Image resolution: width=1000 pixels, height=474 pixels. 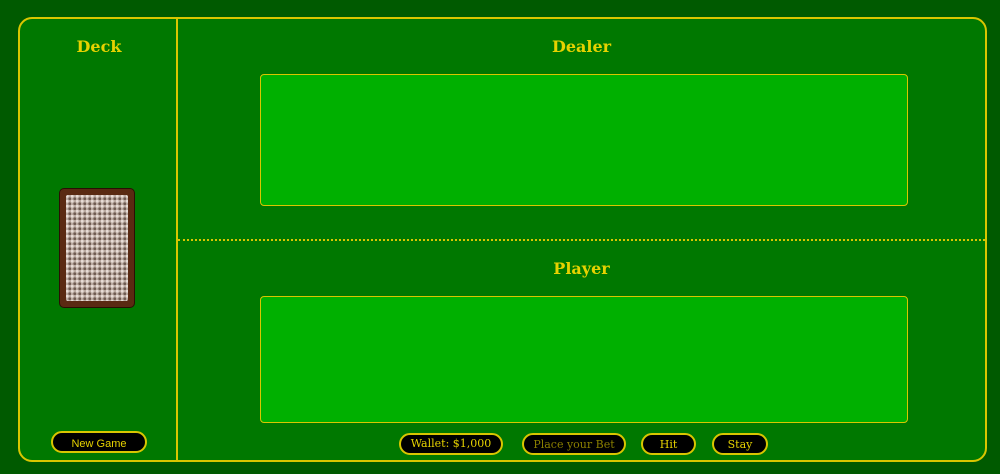 What do you see at coordinates (581, 268) in the screenshot?
I see `player-title: Player` at bounding box center [581, 268].